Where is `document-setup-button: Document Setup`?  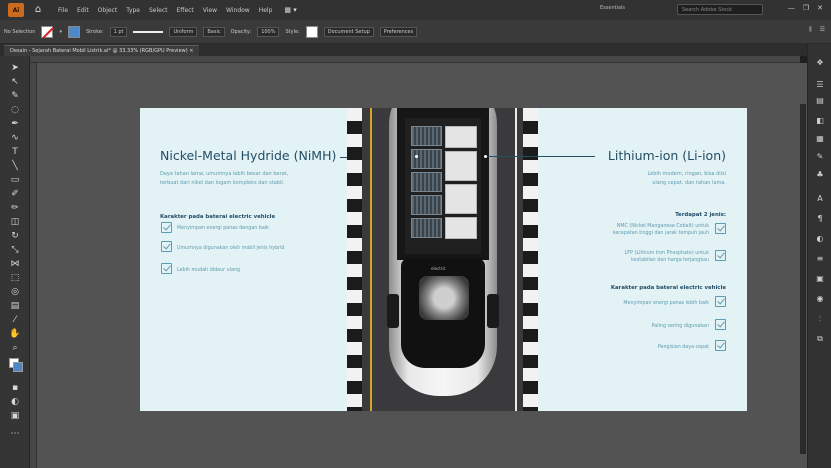 document-setup-button: Document Setup is located at coordinates (348, 31).